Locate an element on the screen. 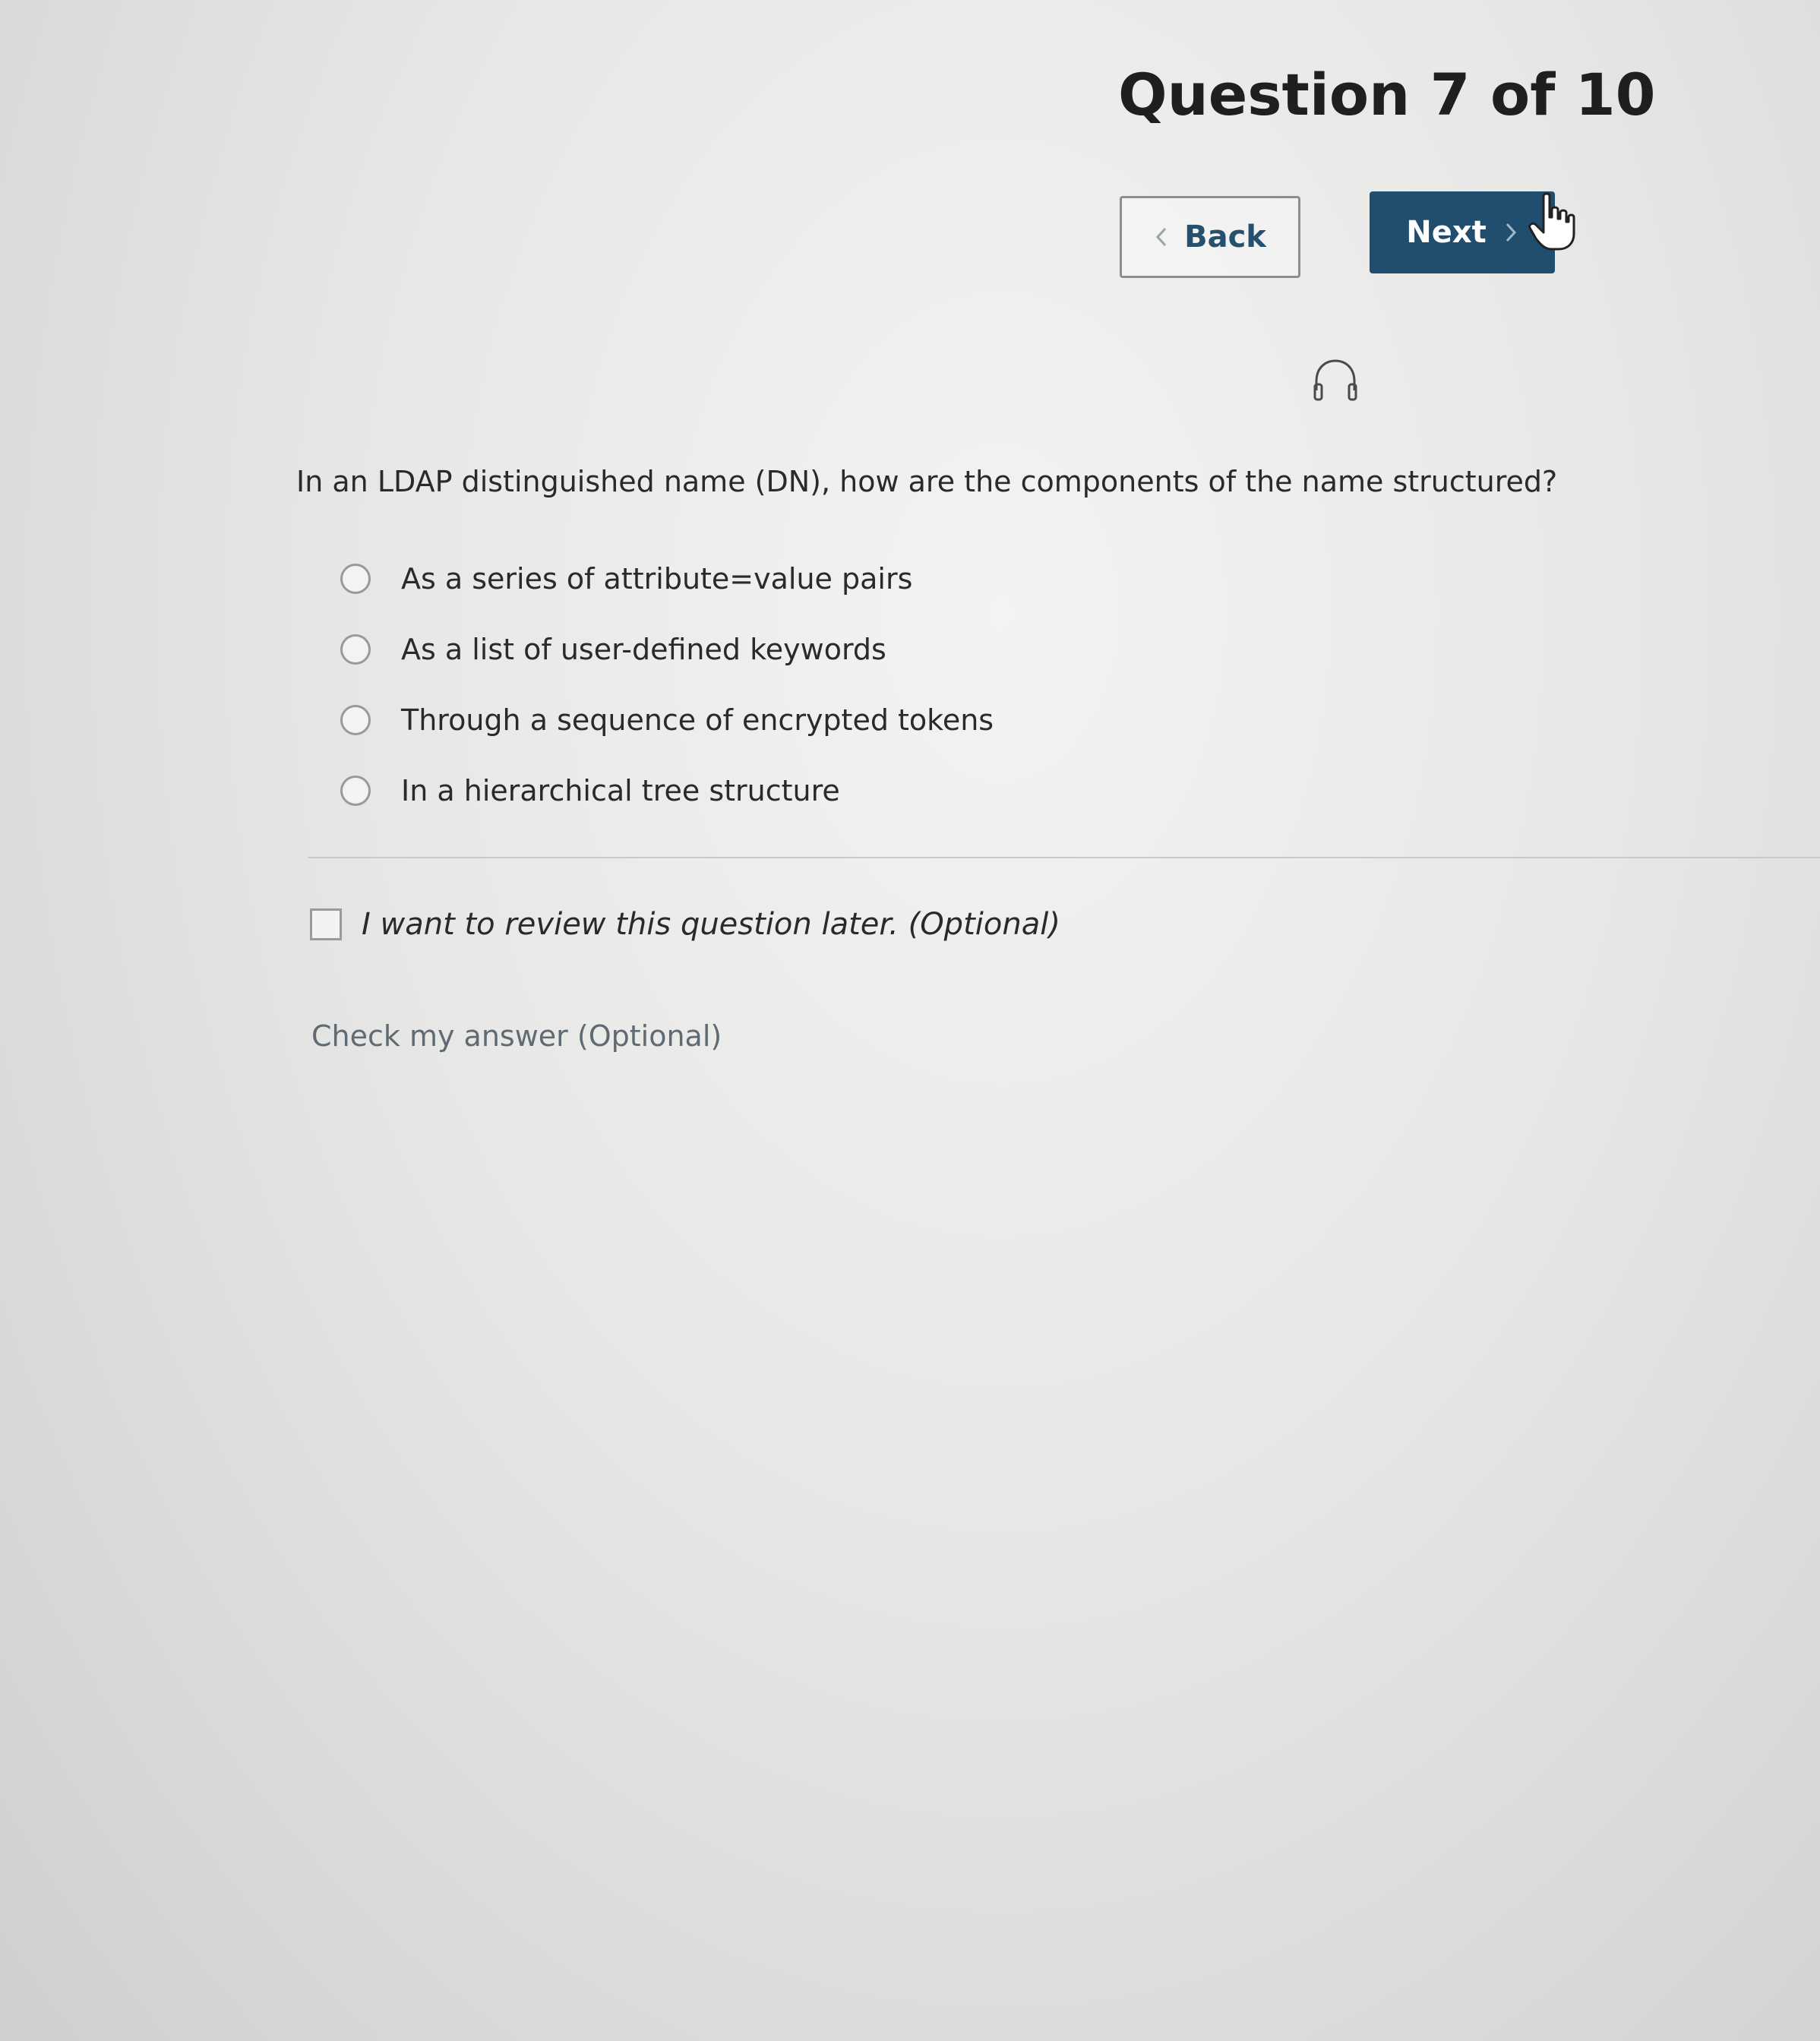  hand-pointer-icon is located at coordinates (1552, 222).